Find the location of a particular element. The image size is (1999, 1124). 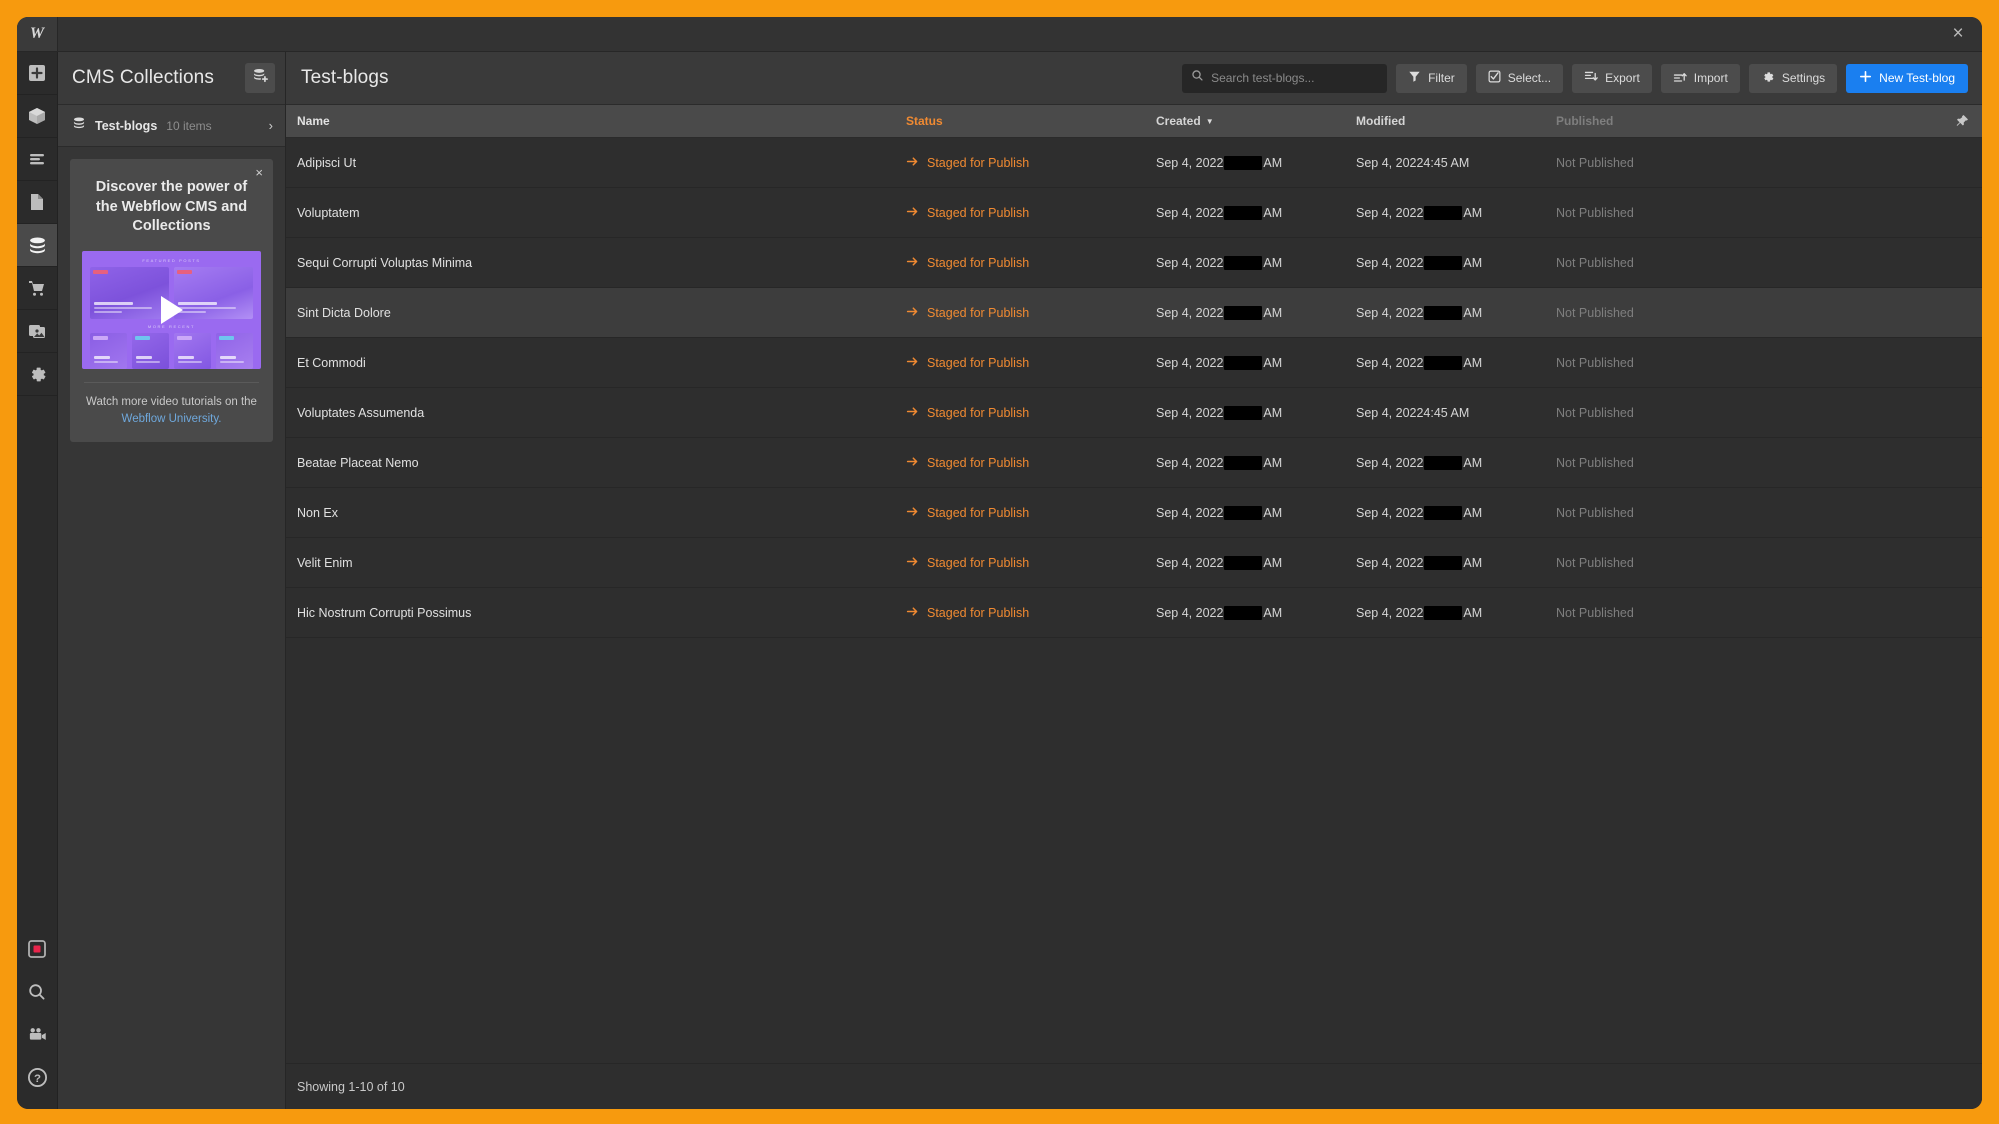

thumb-row-recent is located at coordinates (171, 350).